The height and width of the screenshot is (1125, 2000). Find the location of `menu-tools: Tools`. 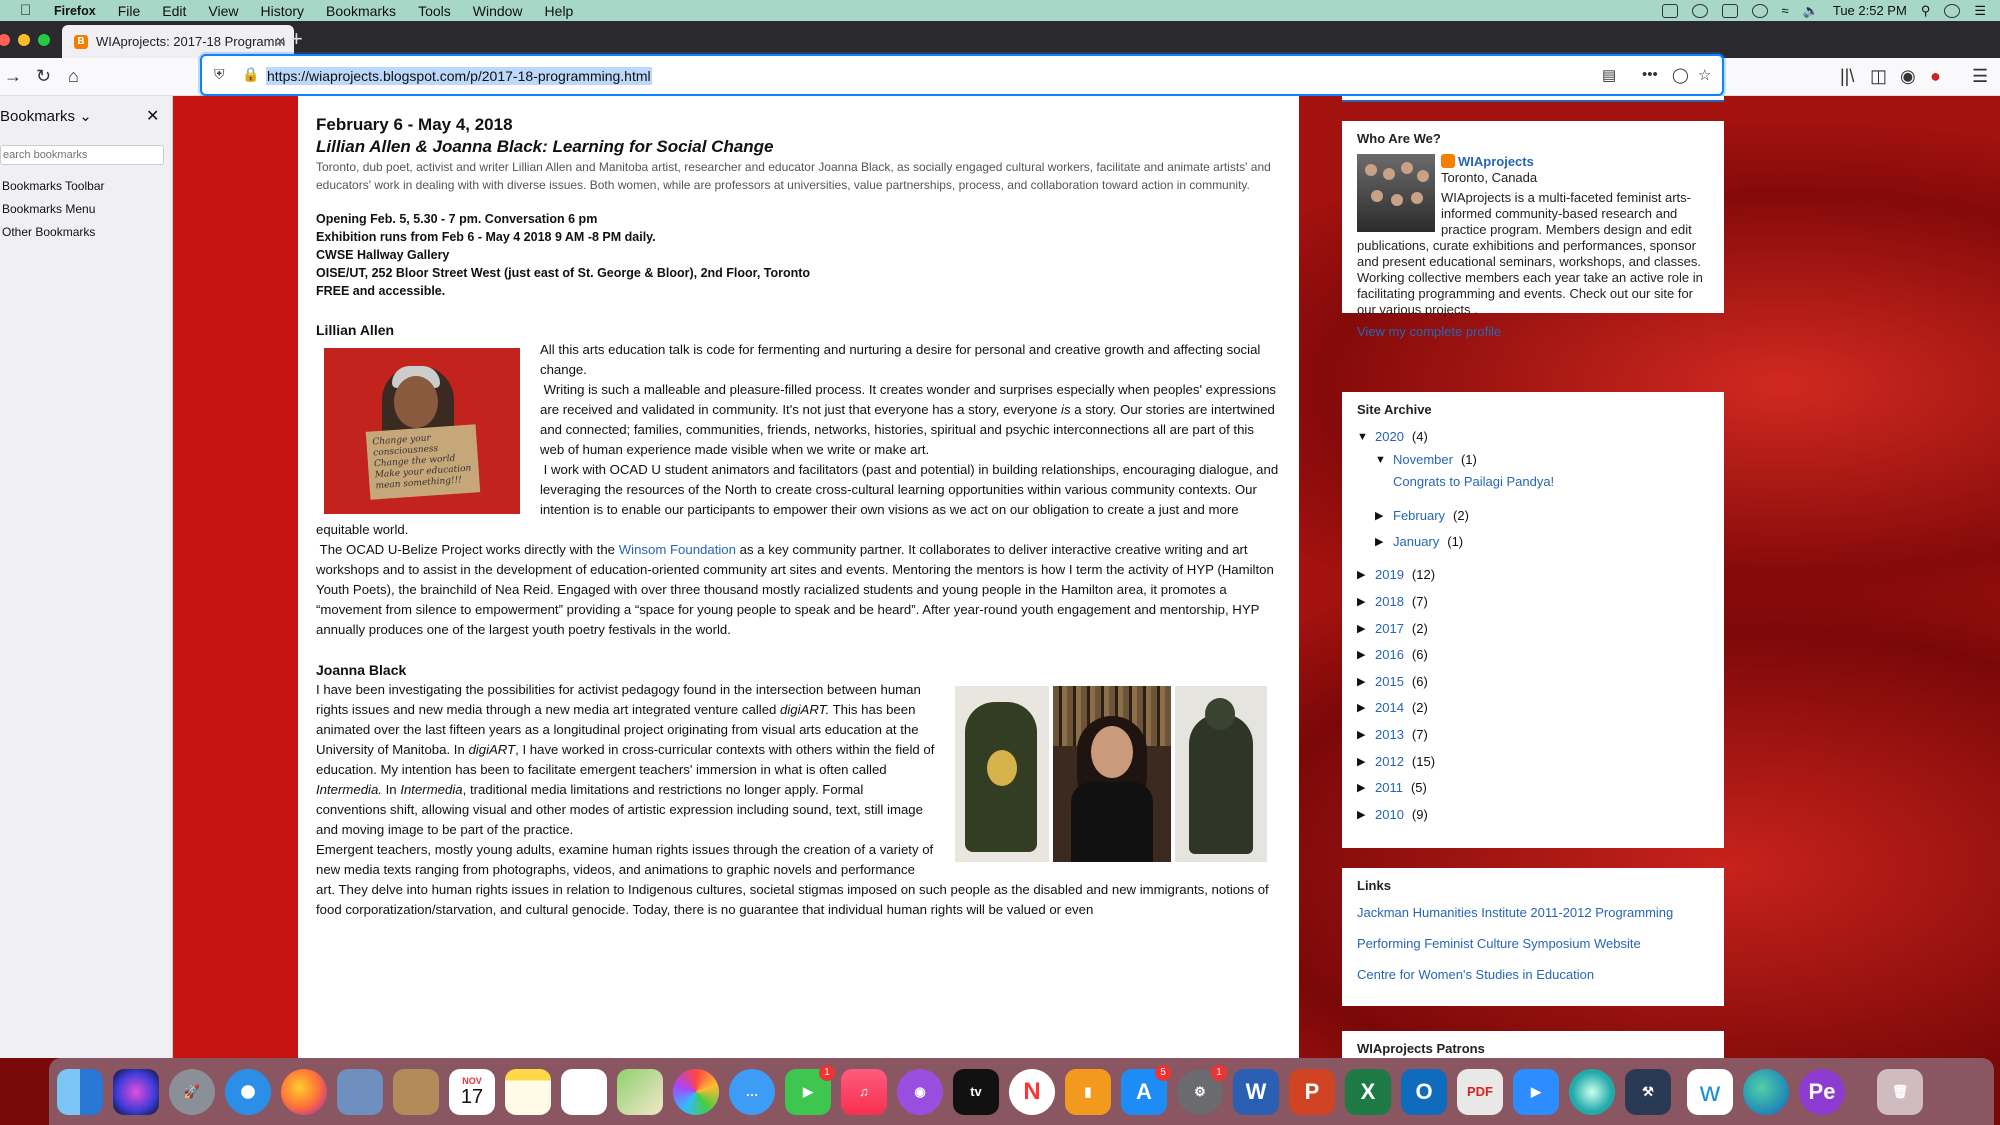

menu-tools: Tools is located at coordinates (434, 11).